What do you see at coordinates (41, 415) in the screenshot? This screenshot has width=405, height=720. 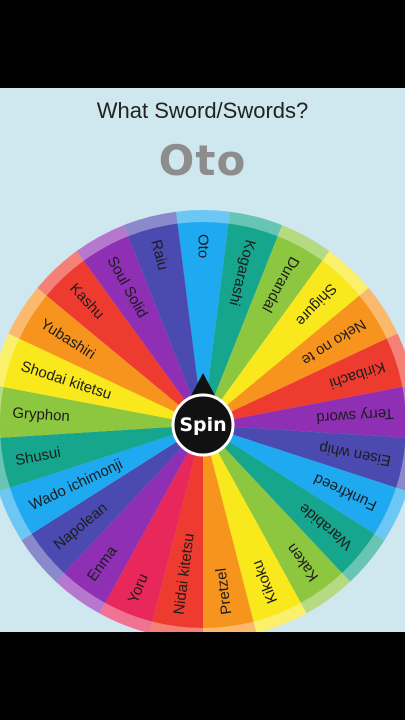 I see `wheel-segment-label: Gryphon` at bounding box center [41, 415].